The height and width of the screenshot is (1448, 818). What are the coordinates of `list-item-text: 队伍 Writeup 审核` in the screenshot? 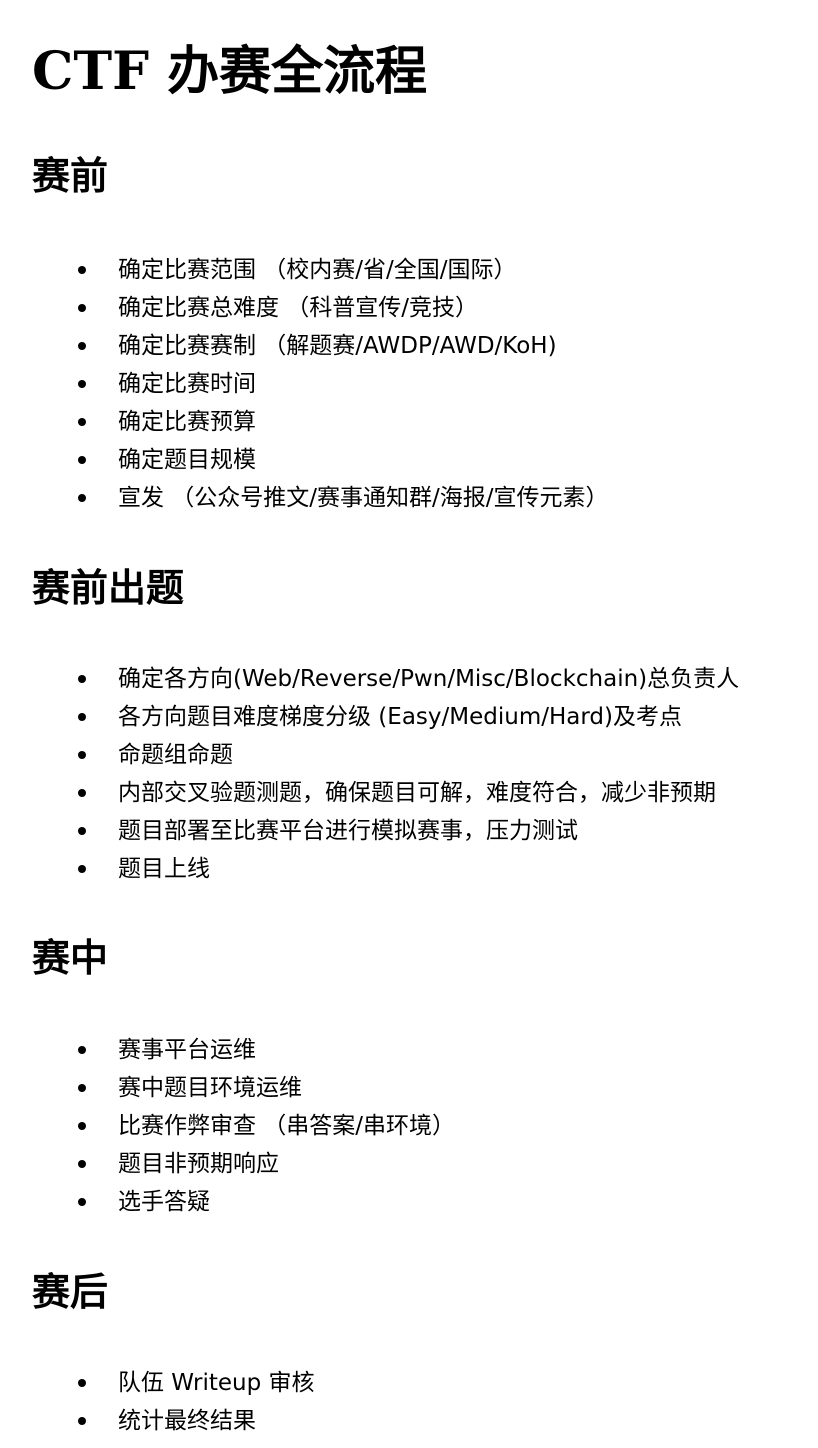 It's located at (216, 1383).